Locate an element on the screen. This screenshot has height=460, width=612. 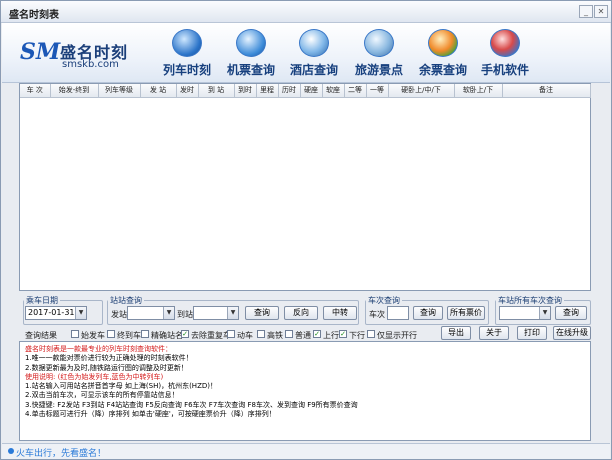
from-station-label: 发站 is located at coordinates (119, 314).